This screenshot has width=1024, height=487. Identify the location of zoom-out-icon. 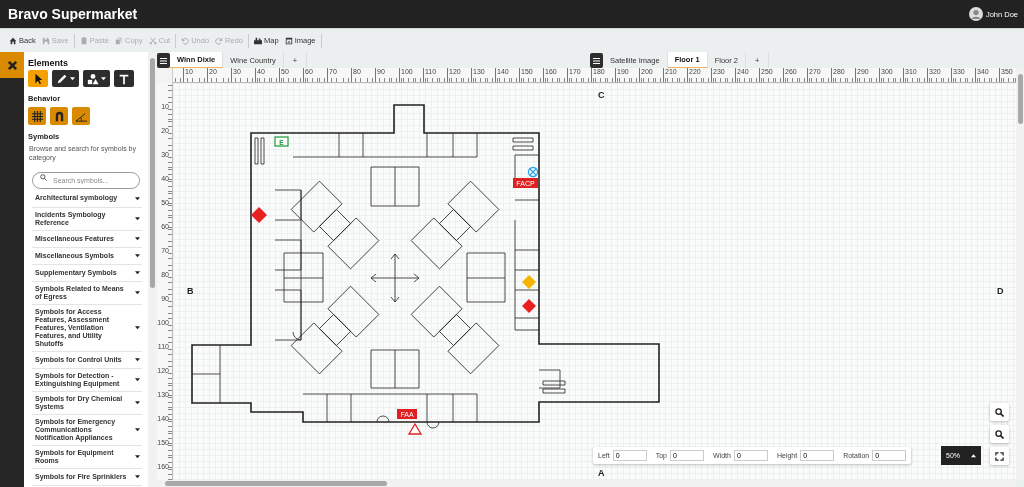
(999, 434).